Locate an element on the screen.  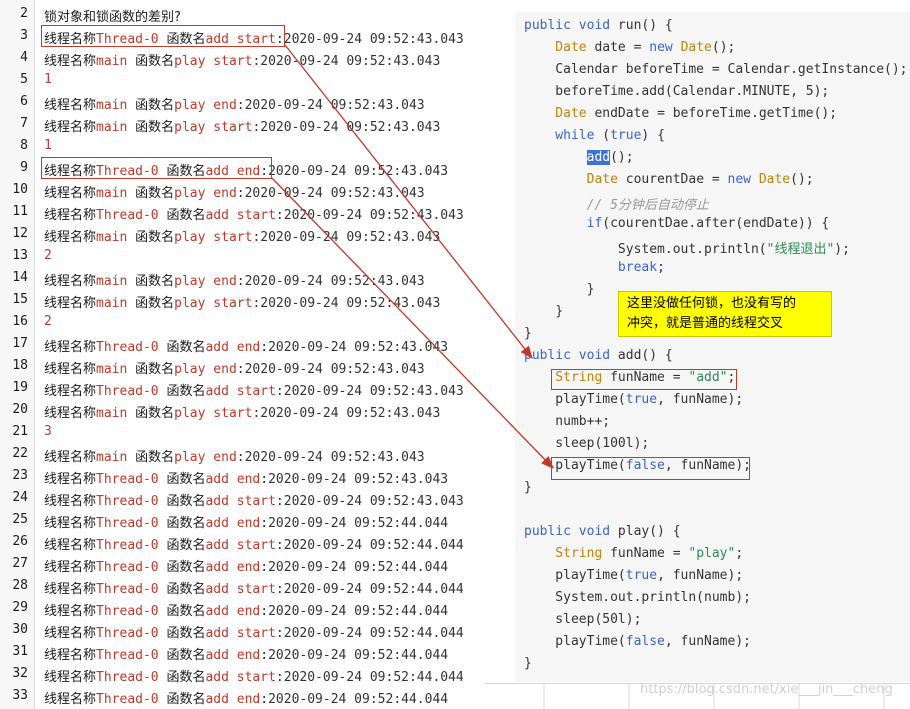
code-token: ; is located at coordinates (661, 267).